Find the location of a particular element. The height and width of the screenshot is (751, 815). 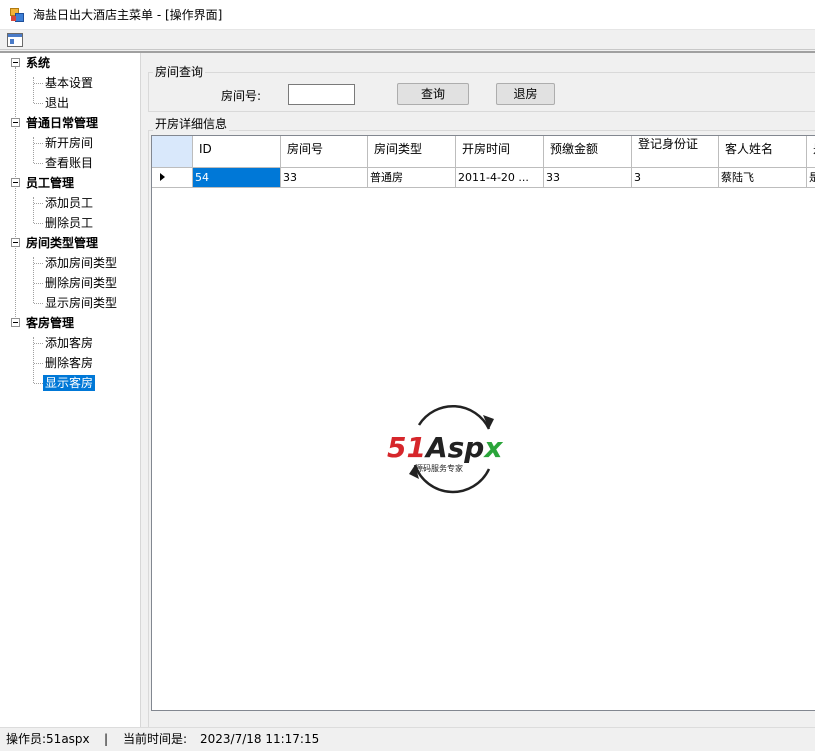

app-icon is located at coordinates (17, 15).